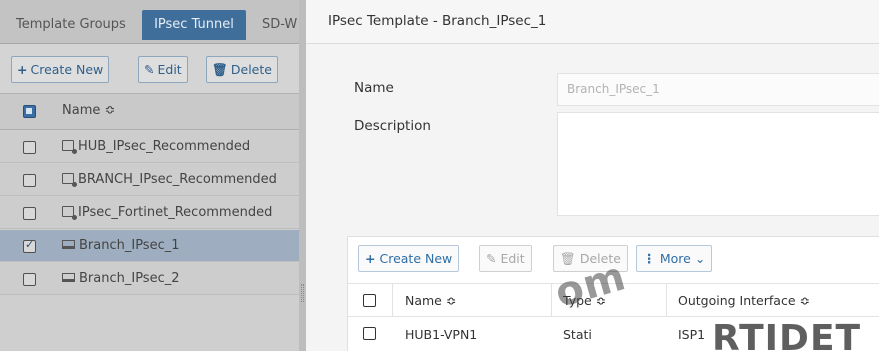 Image resolution: width=879 pixels, height=351 pixels. I want to click on description-label: Description, so click(392, 126).